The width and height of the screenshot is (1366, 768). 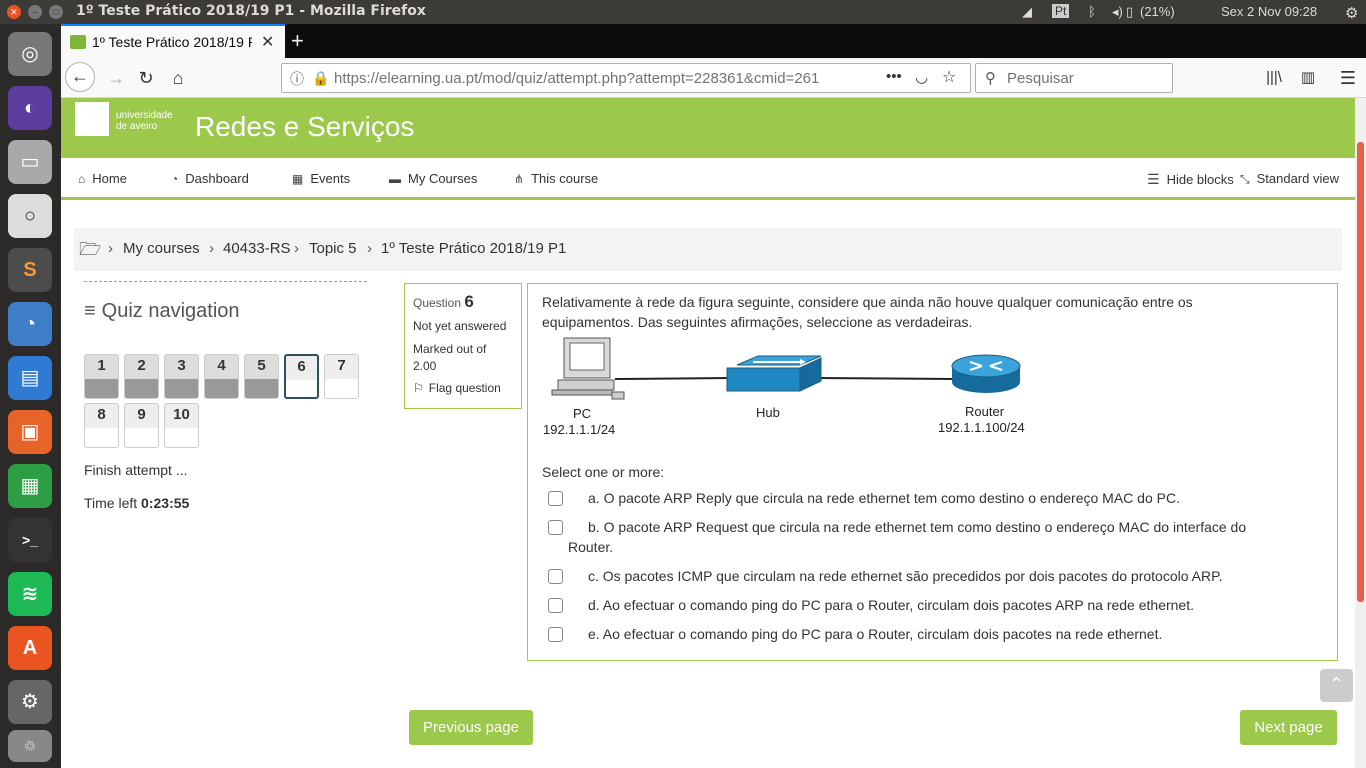 I want to click on terminal-icon: >_, so click(x=30, y=540).